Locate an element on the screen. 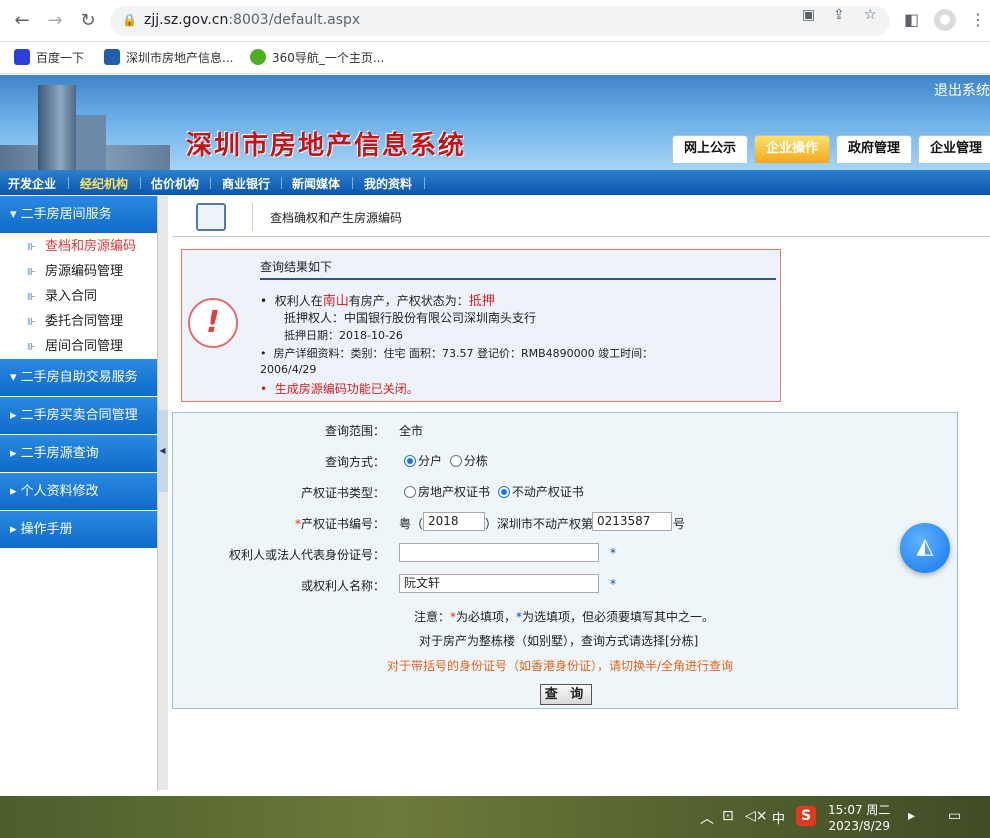  warning-icon: ! is located at coordinates (213, 323).